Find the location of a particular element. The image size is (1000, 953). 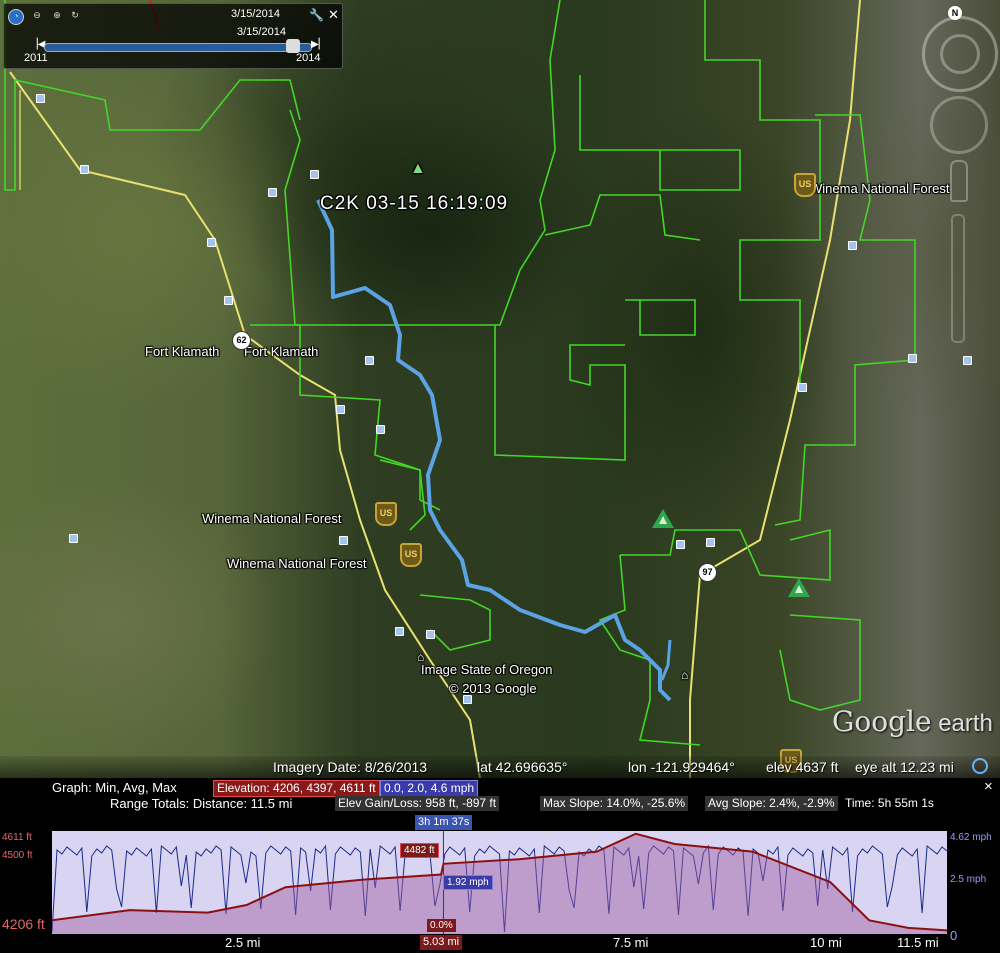

google-earth-logo: Google earth is located at coordinates (912, 721).